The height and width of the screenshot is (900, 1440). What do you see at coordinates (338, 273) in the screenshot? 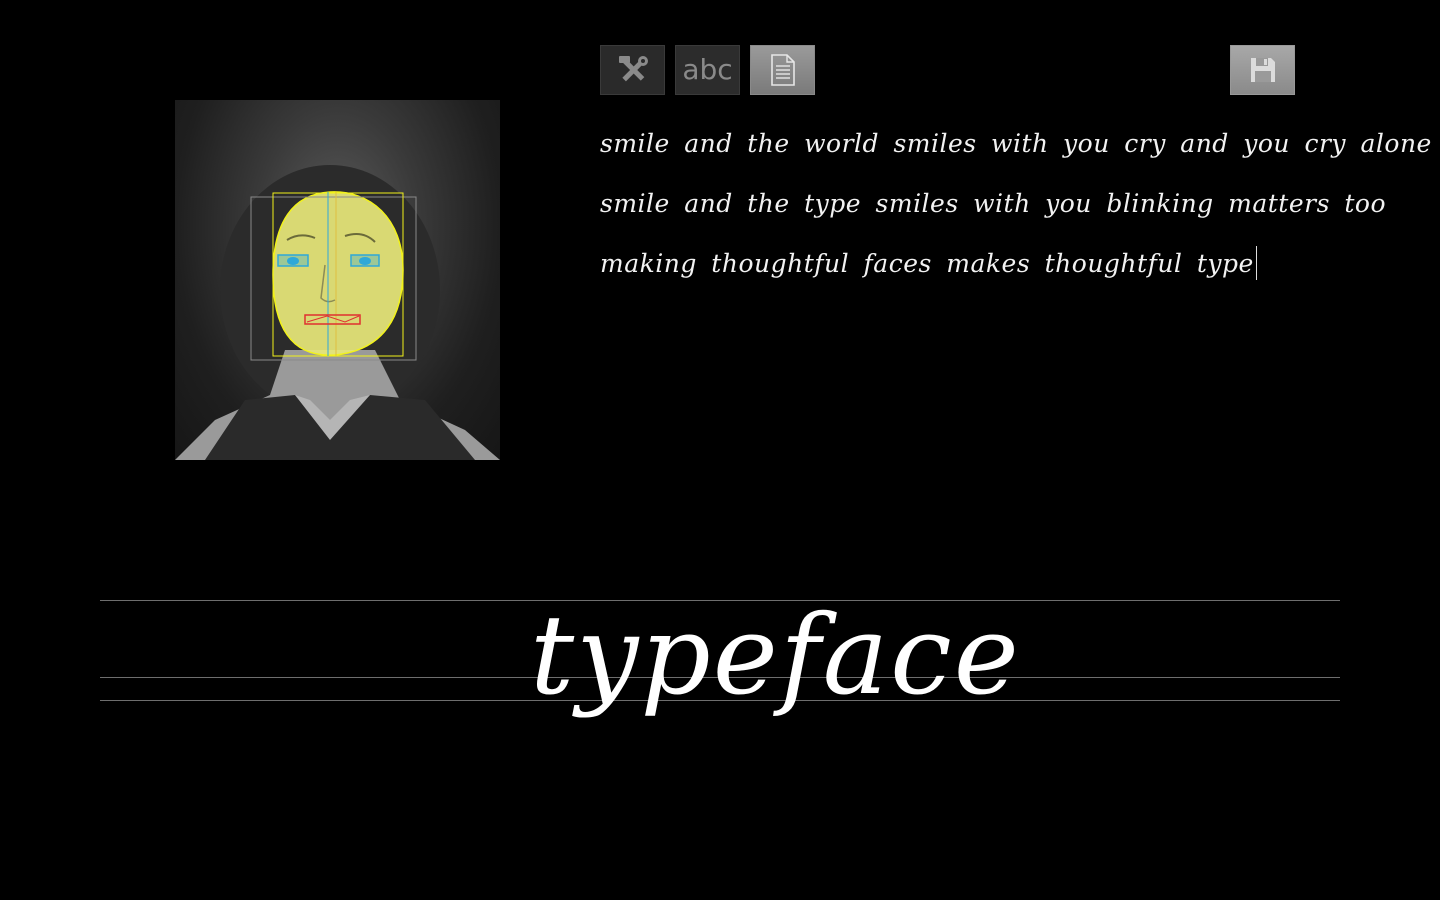
I see `face-mask` at bounding box center [338, 273].